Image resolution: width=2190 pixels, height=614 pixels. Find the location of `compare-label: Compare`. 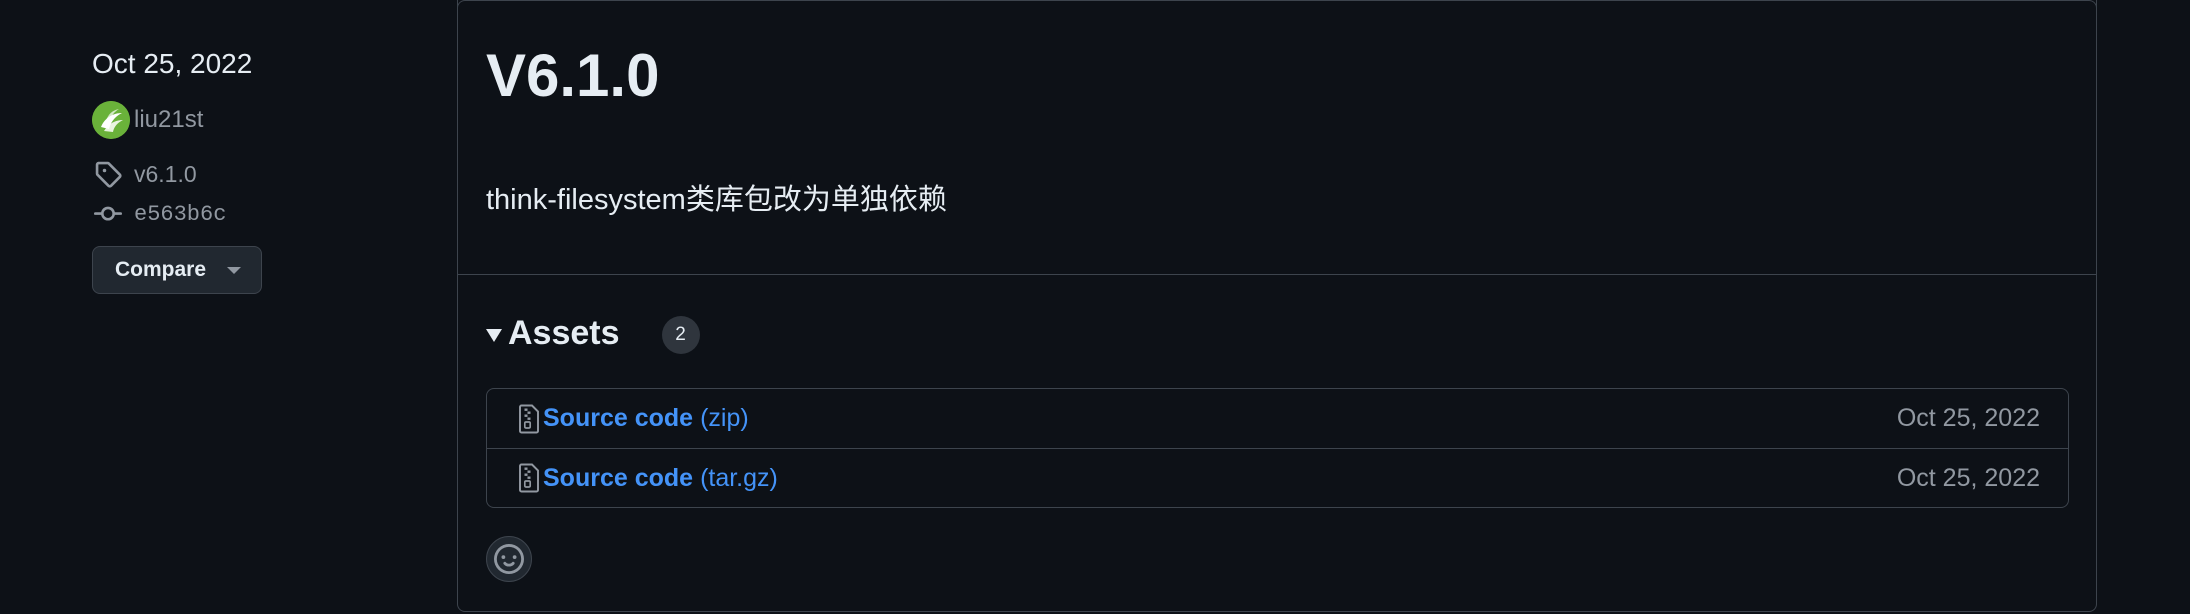

compare-label: Compare is located at coordinates (161, 269).